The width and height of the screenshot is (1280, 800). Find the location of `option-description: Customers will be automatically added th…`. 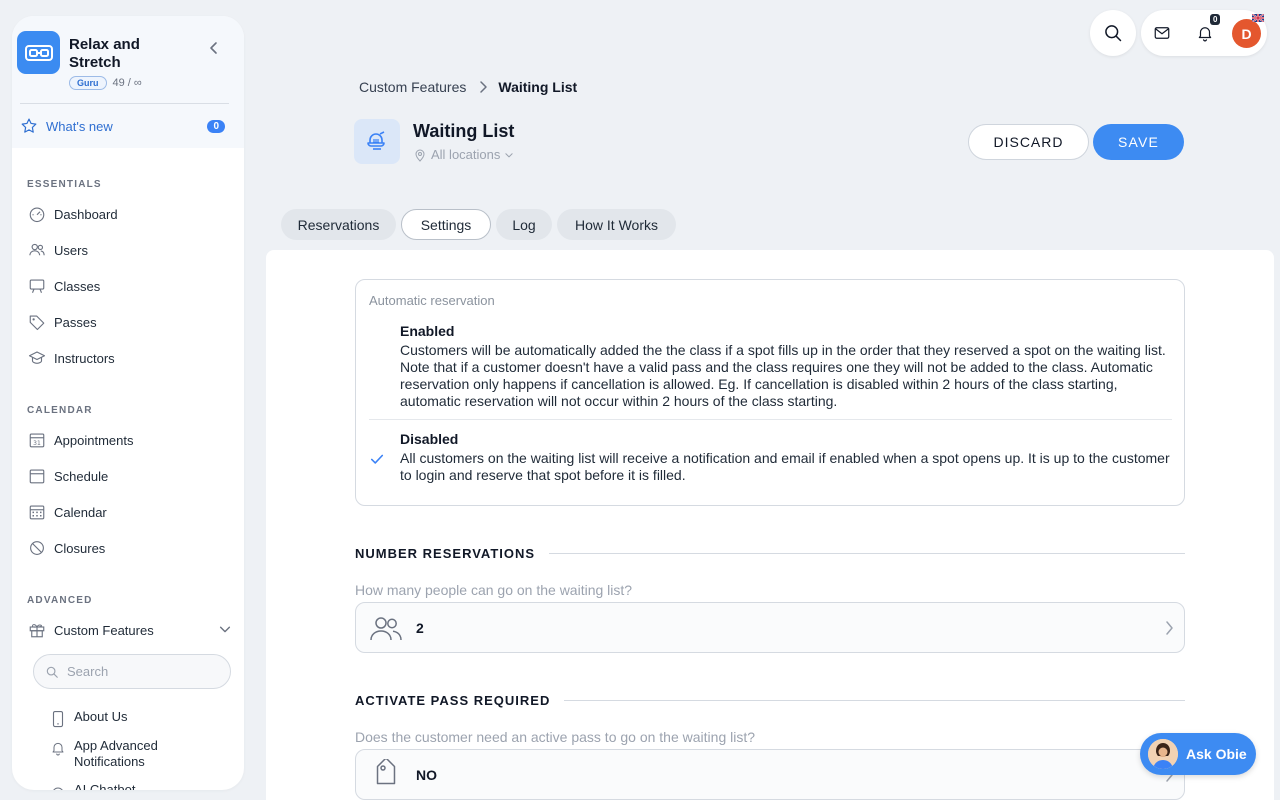

option-description: Customers will be automatically added th… is located at coordinates (783, 375).